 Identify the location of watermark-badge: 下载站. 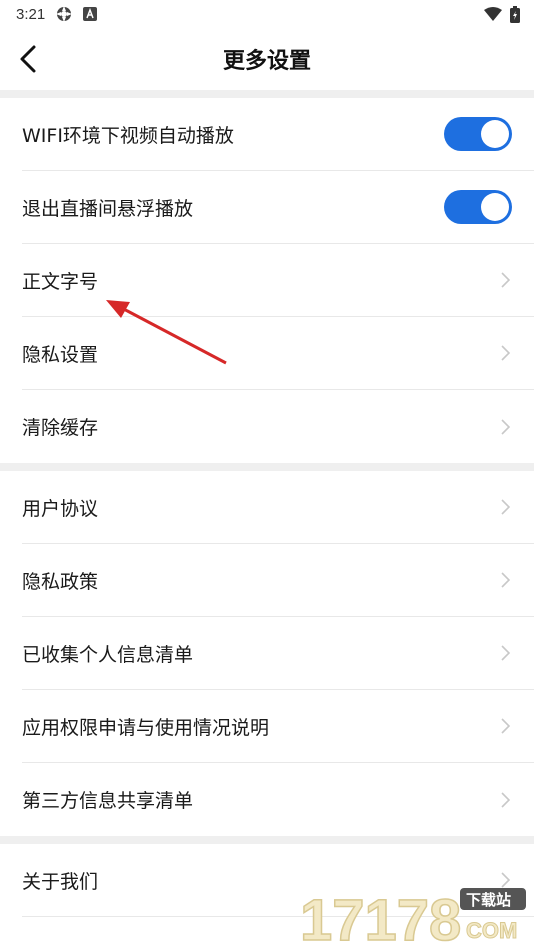
(488, 900).